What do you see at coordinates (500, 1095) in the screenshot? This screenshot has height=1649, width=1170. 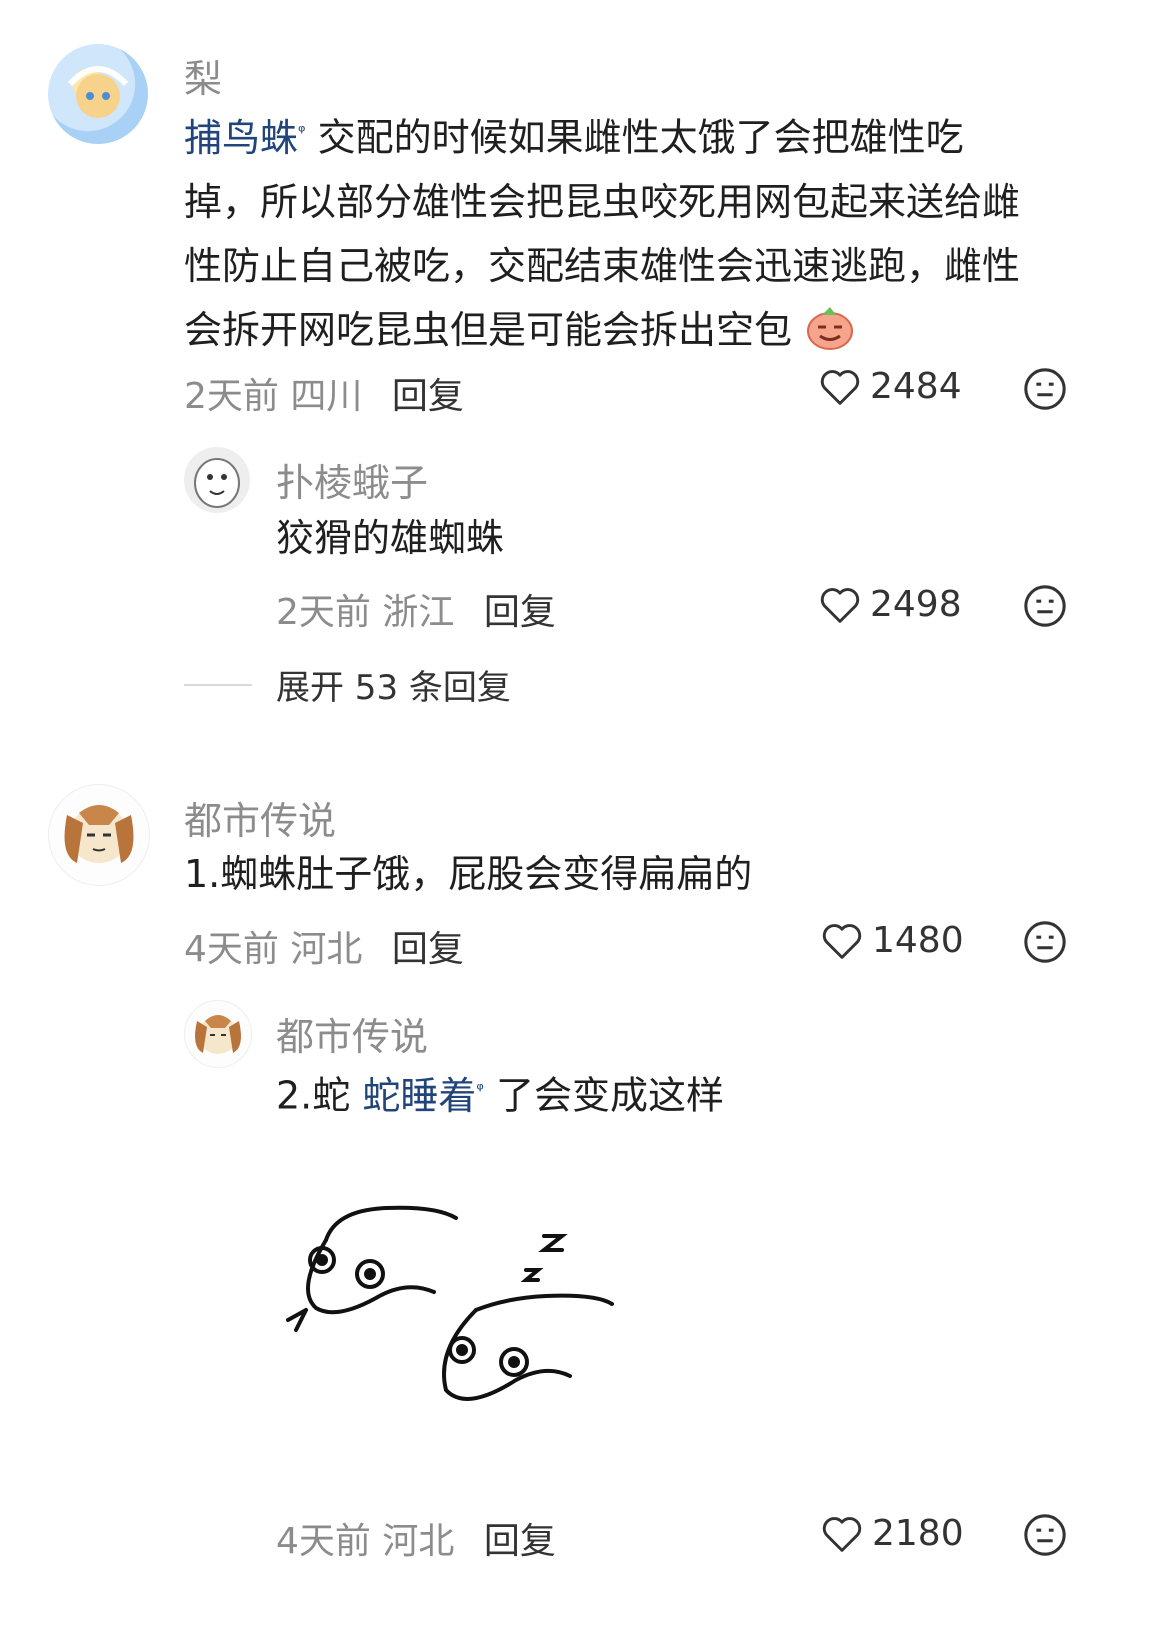 I see `comment-text: 2.蛇 蛇睡着ᵠ 了会变成这样` at bounding box center [500, 1095].